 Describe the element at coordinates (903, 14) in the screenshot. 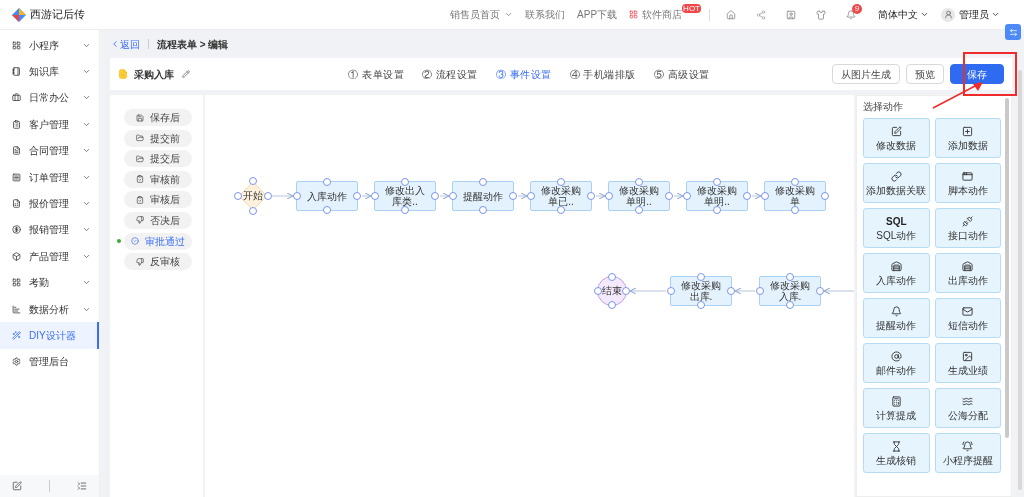

I see `language-selector: 简体中文` at that location.